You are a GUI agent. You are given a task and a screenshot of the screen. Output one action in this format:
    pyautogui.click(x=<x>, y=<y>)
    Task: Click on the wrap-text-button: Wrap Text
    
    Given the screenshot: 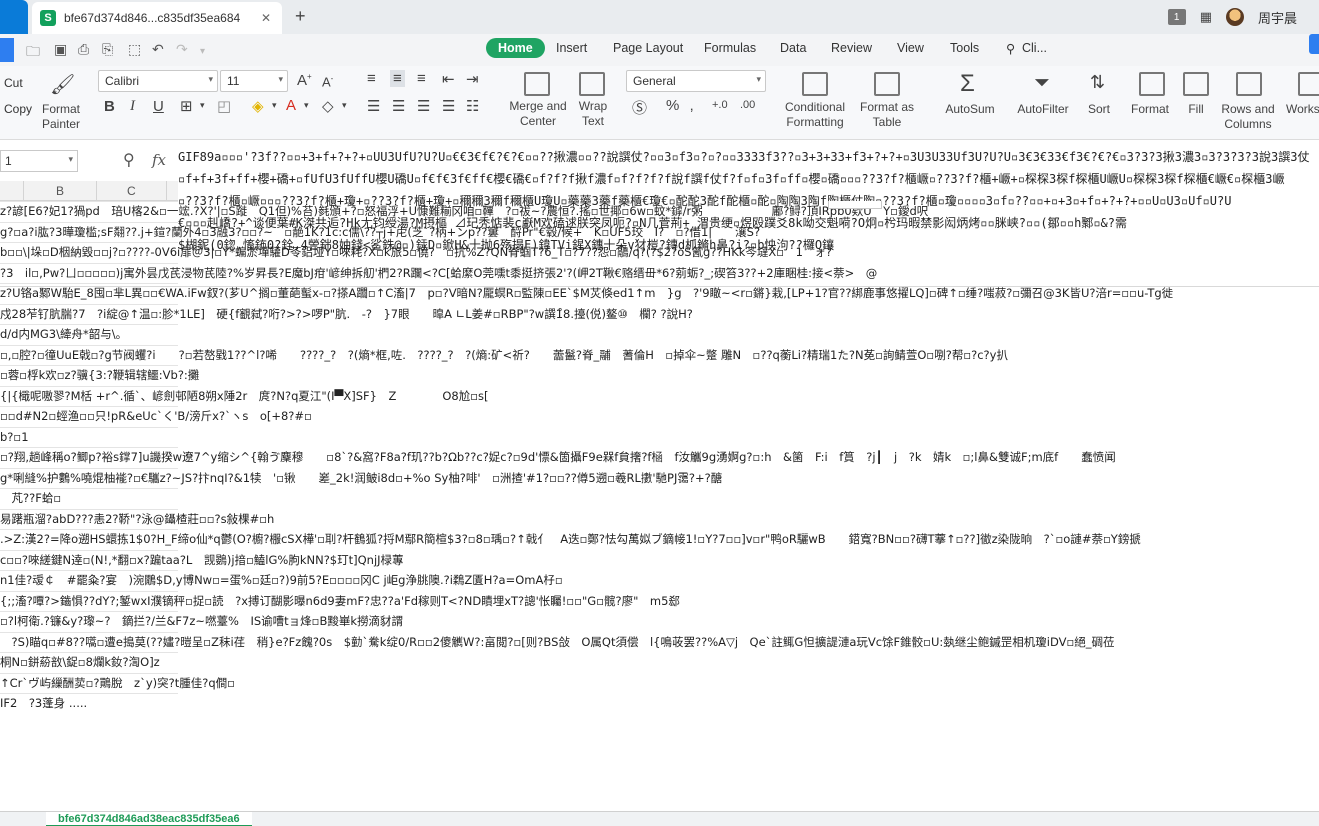 What is the action you would take?
    pyautogui.click(x=593, y=114)
    